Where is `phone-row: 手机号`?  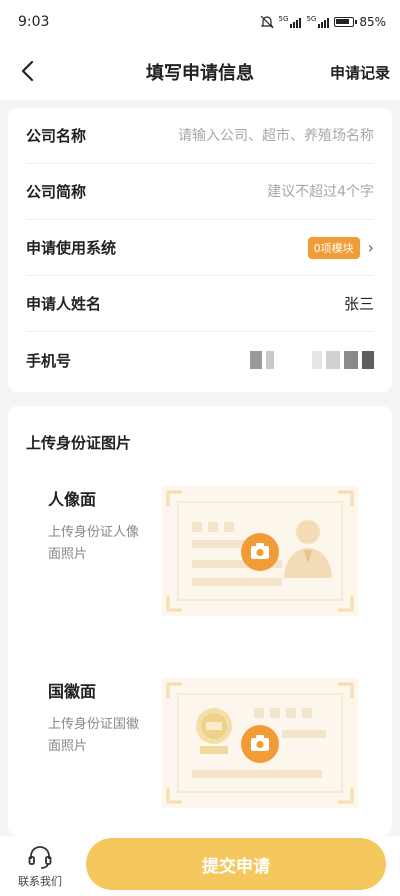 phone-row: 手机号 is located at coordinates (200, 360).